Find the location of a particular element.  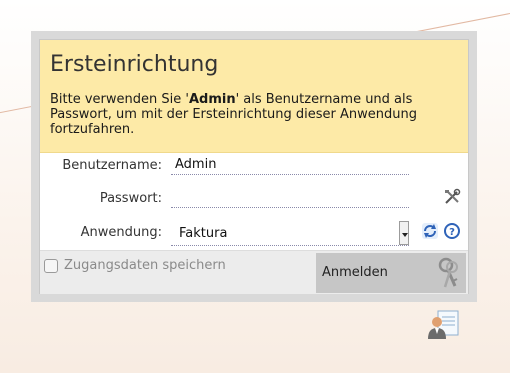

user-card-icon is located at coordinates (443, 325).